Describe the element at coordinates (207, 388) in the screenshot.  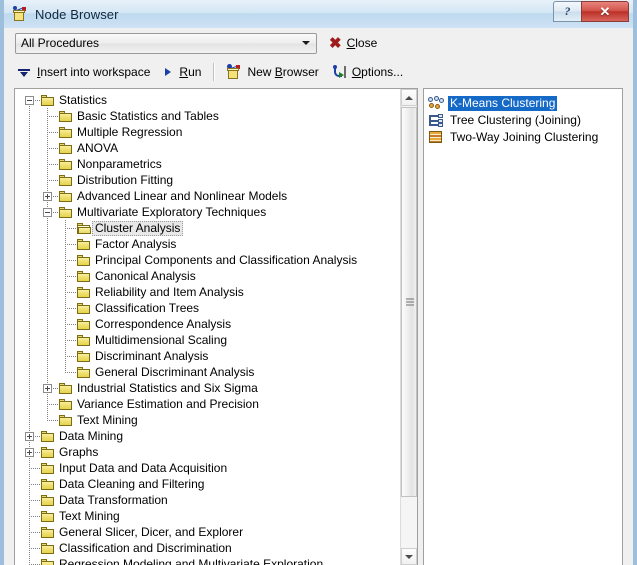
I see `tree-node: Industrial Statistics and Six Sigma` at that location.